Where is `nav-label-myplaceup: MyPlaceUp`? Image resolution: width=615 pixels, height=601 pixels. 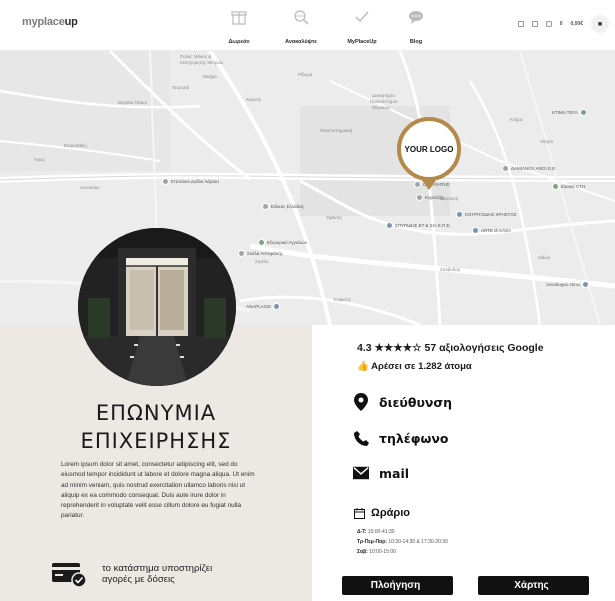 nav-label-myplaceup: MyPlaceUp is located at coordinates (362, 42).